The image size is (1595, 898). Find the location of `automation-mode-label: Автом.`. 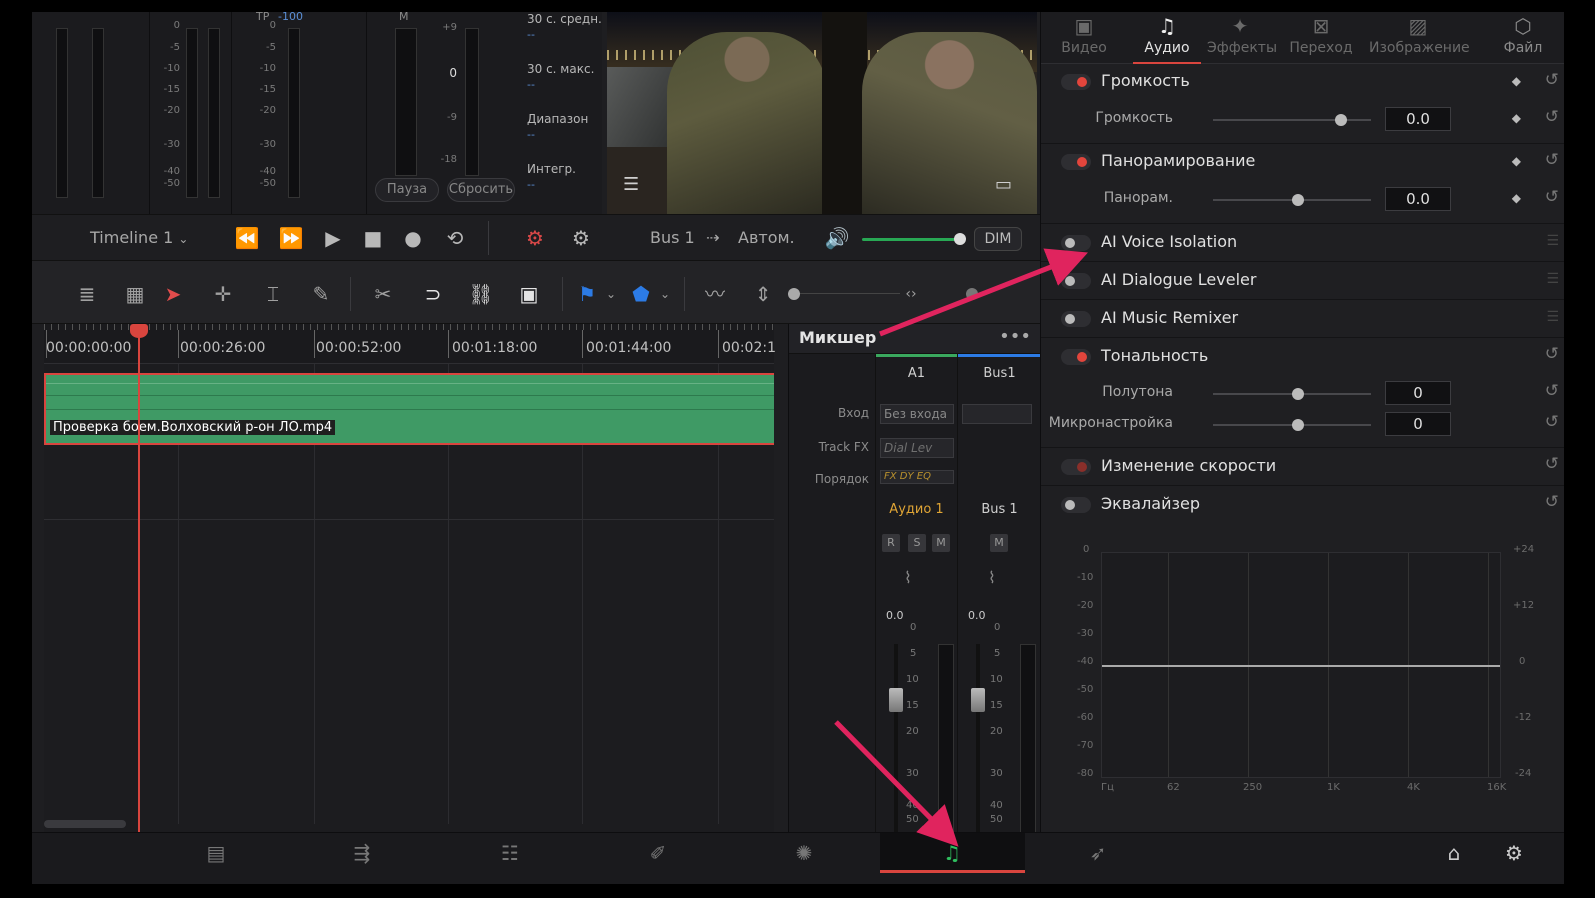

automation-mode-label: Автом. is located at coordinates (766, 238).